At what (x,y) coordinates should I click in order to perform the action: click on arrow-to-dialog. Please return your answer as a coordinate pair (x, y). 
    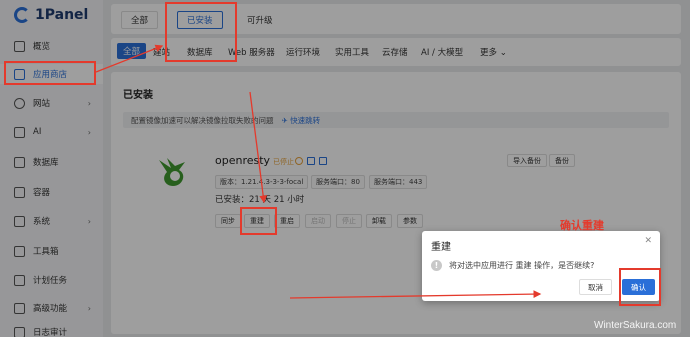
    Looking at the image, I should click on (415, 294).